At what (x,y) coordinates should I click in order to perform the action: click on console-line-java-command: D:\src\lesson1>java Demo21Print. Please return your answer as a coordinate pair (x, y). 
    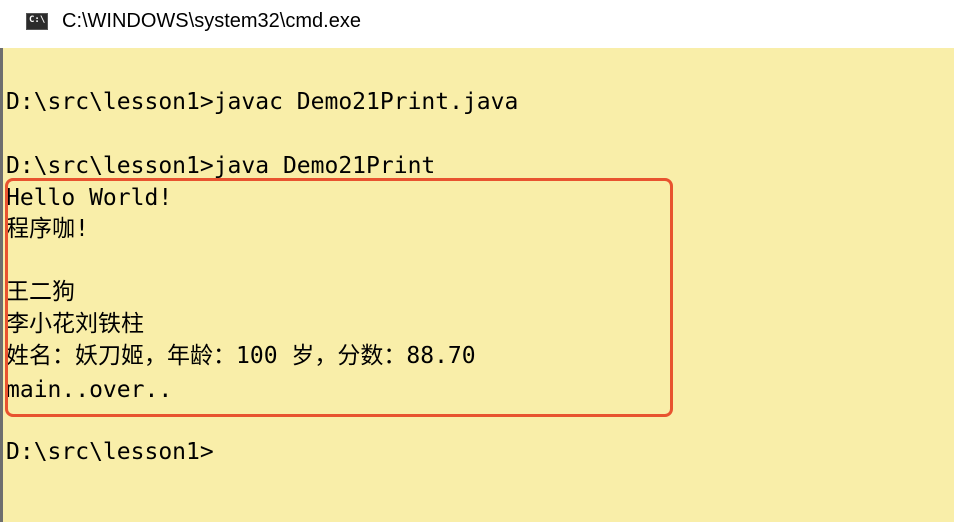
    Looking at the image, I should click on (221, 166).